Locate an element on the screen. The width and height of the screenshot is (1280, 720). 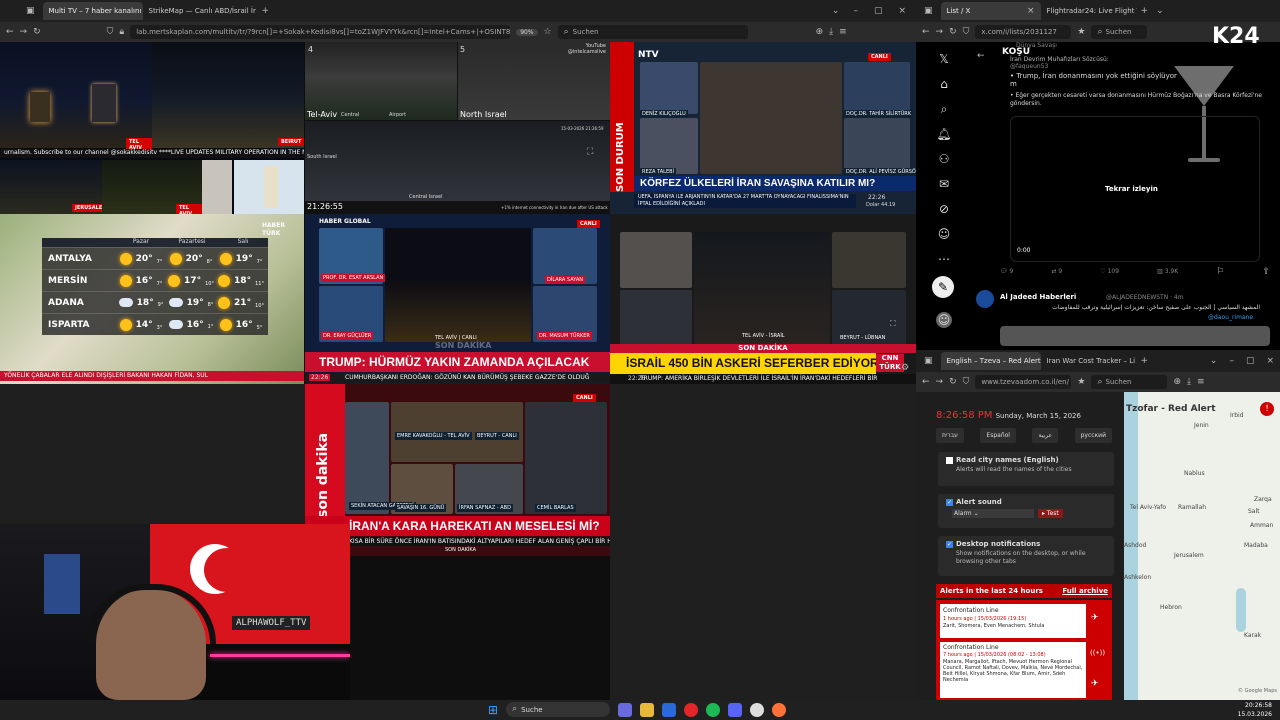
grok-icon: ⊘ is located at coordinates (944, 209).